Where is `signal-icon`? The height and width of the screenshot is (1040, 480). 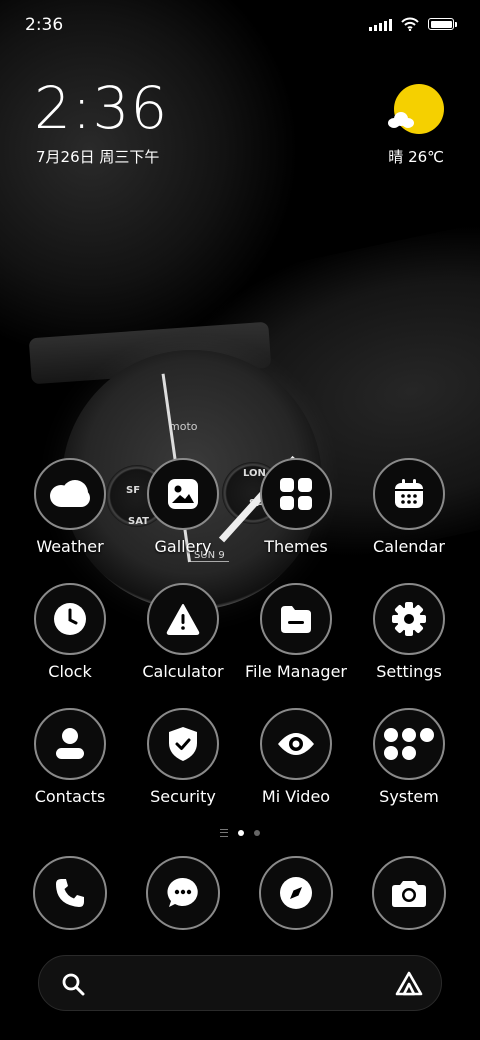 signal-icon is located at coordinates (380, 24).